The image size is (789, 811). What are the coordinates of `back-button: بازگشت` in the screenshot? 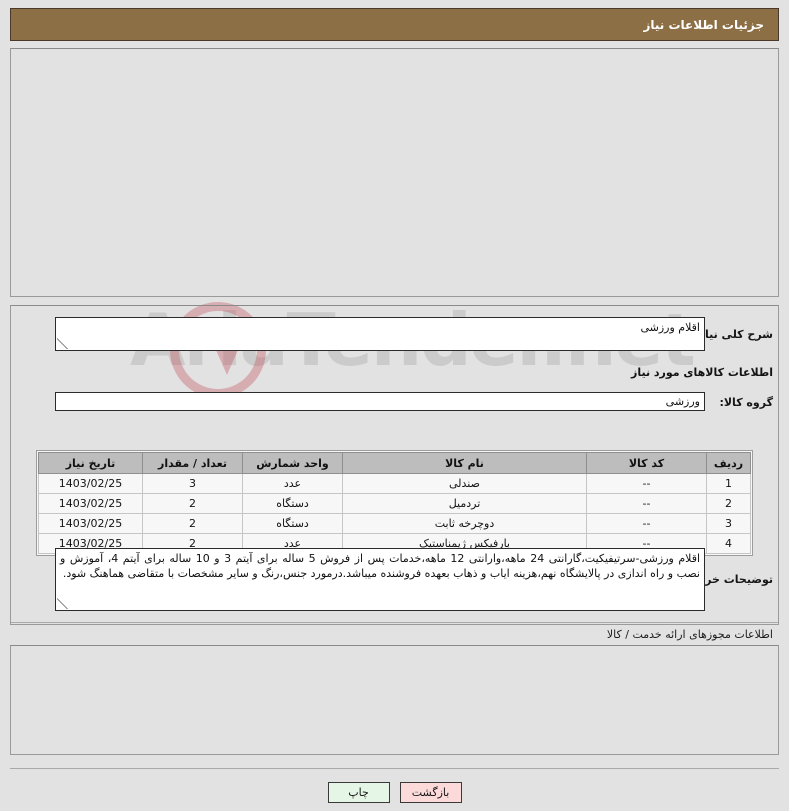 It's located at (430, 792).